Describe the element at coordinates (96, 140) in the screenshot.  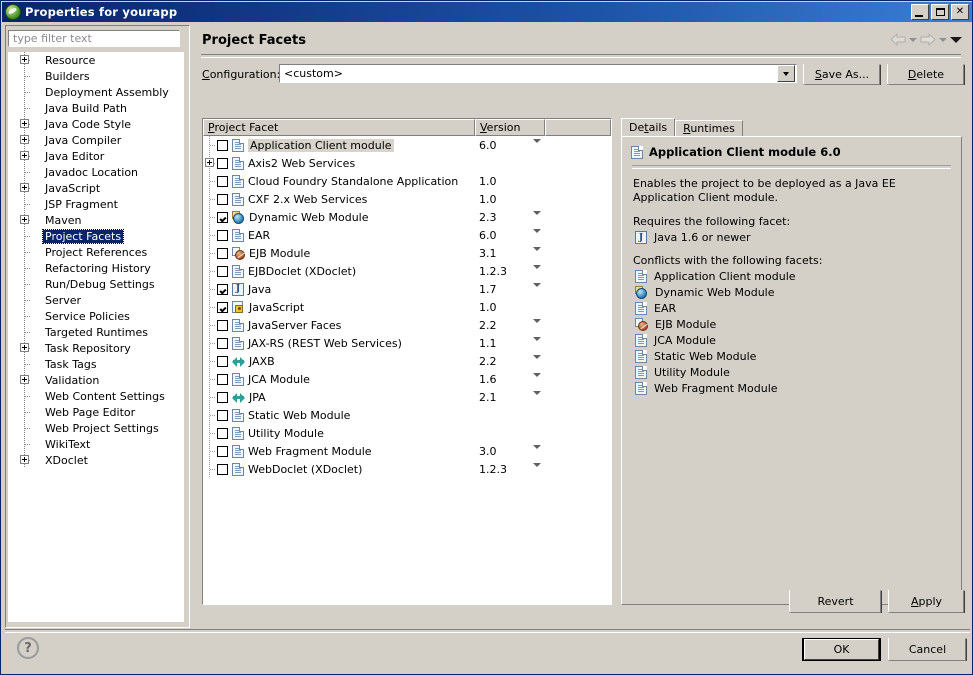
I see `sidebar-item-java-compiler: Java Compiler` at that location.